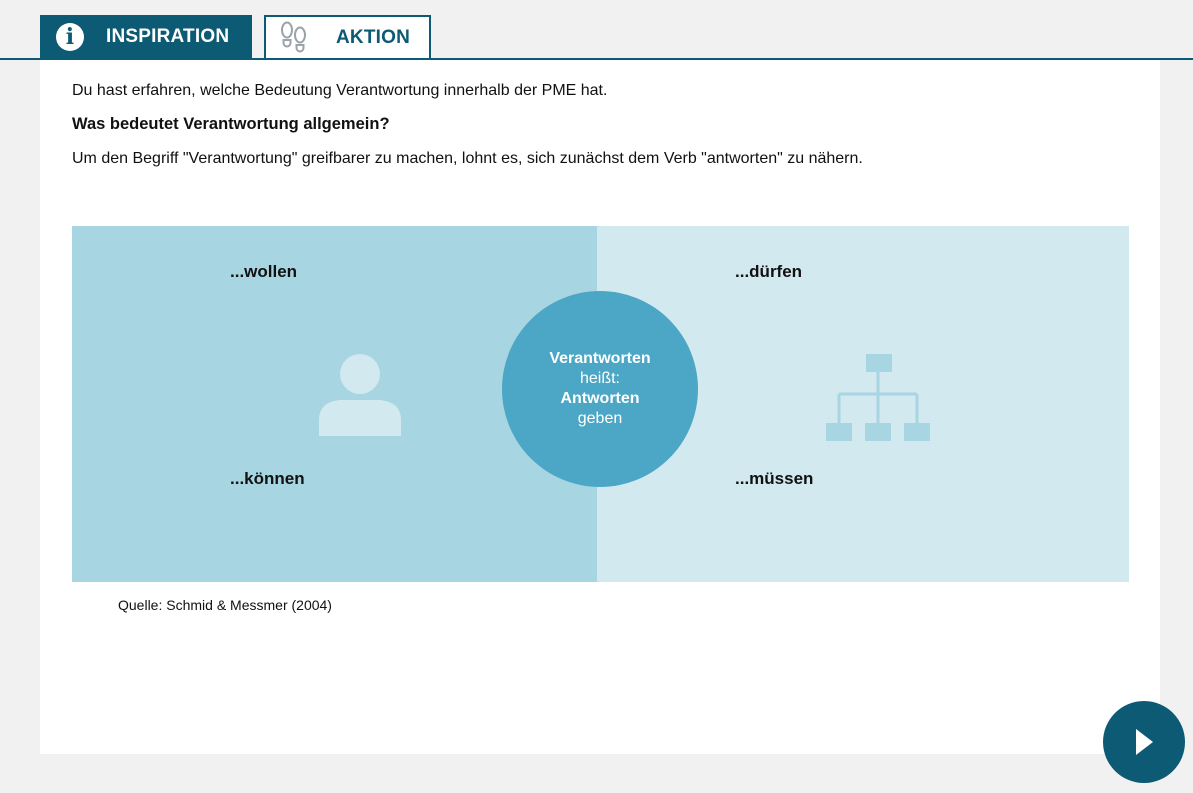 Image resolution: width=1193 pixels, height=793 pixels. I want to click on section-heading: Was bedeutet Verantwortung allgemein?, so click(231, 124).